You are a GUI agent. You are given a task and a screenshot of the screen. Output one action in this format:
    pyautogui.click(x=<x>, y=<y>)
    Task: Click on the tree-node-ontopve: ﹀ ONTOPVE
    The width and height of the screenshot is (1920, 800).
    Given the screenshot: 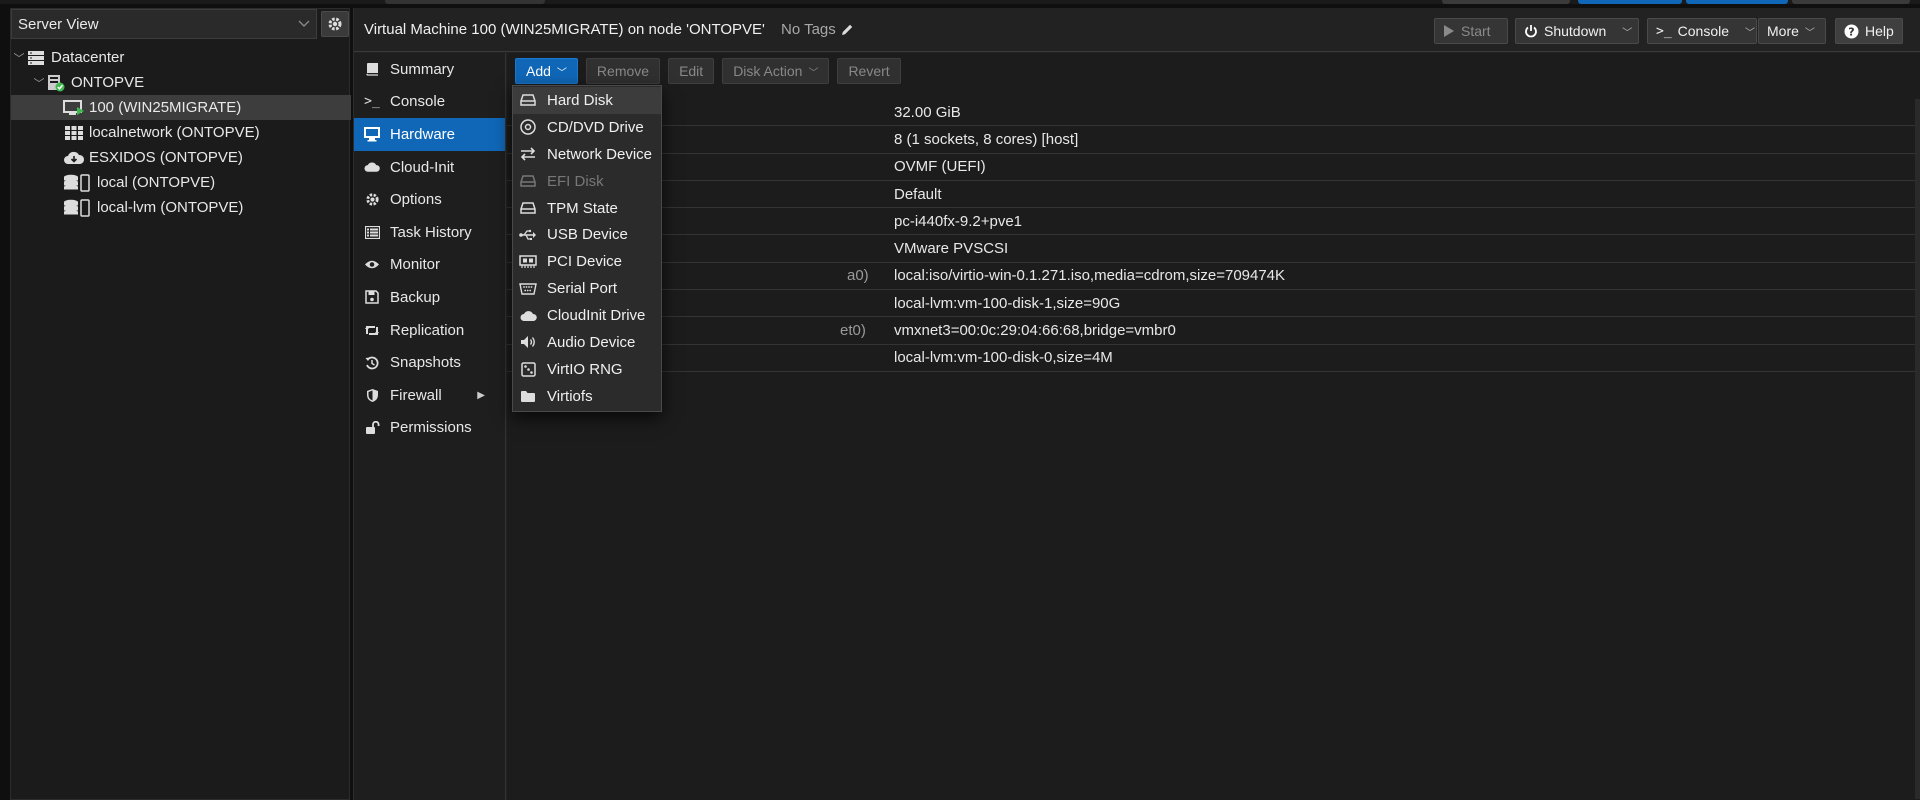 What is the action you would take?
    pyautogui.click(x=181, y=82)
    